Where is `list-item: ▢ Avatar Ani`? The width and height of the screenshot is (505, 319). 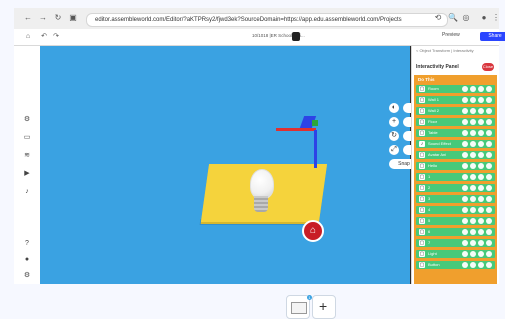 list-item: ▢ Avatar Ani is located at coordinates (455, 155).